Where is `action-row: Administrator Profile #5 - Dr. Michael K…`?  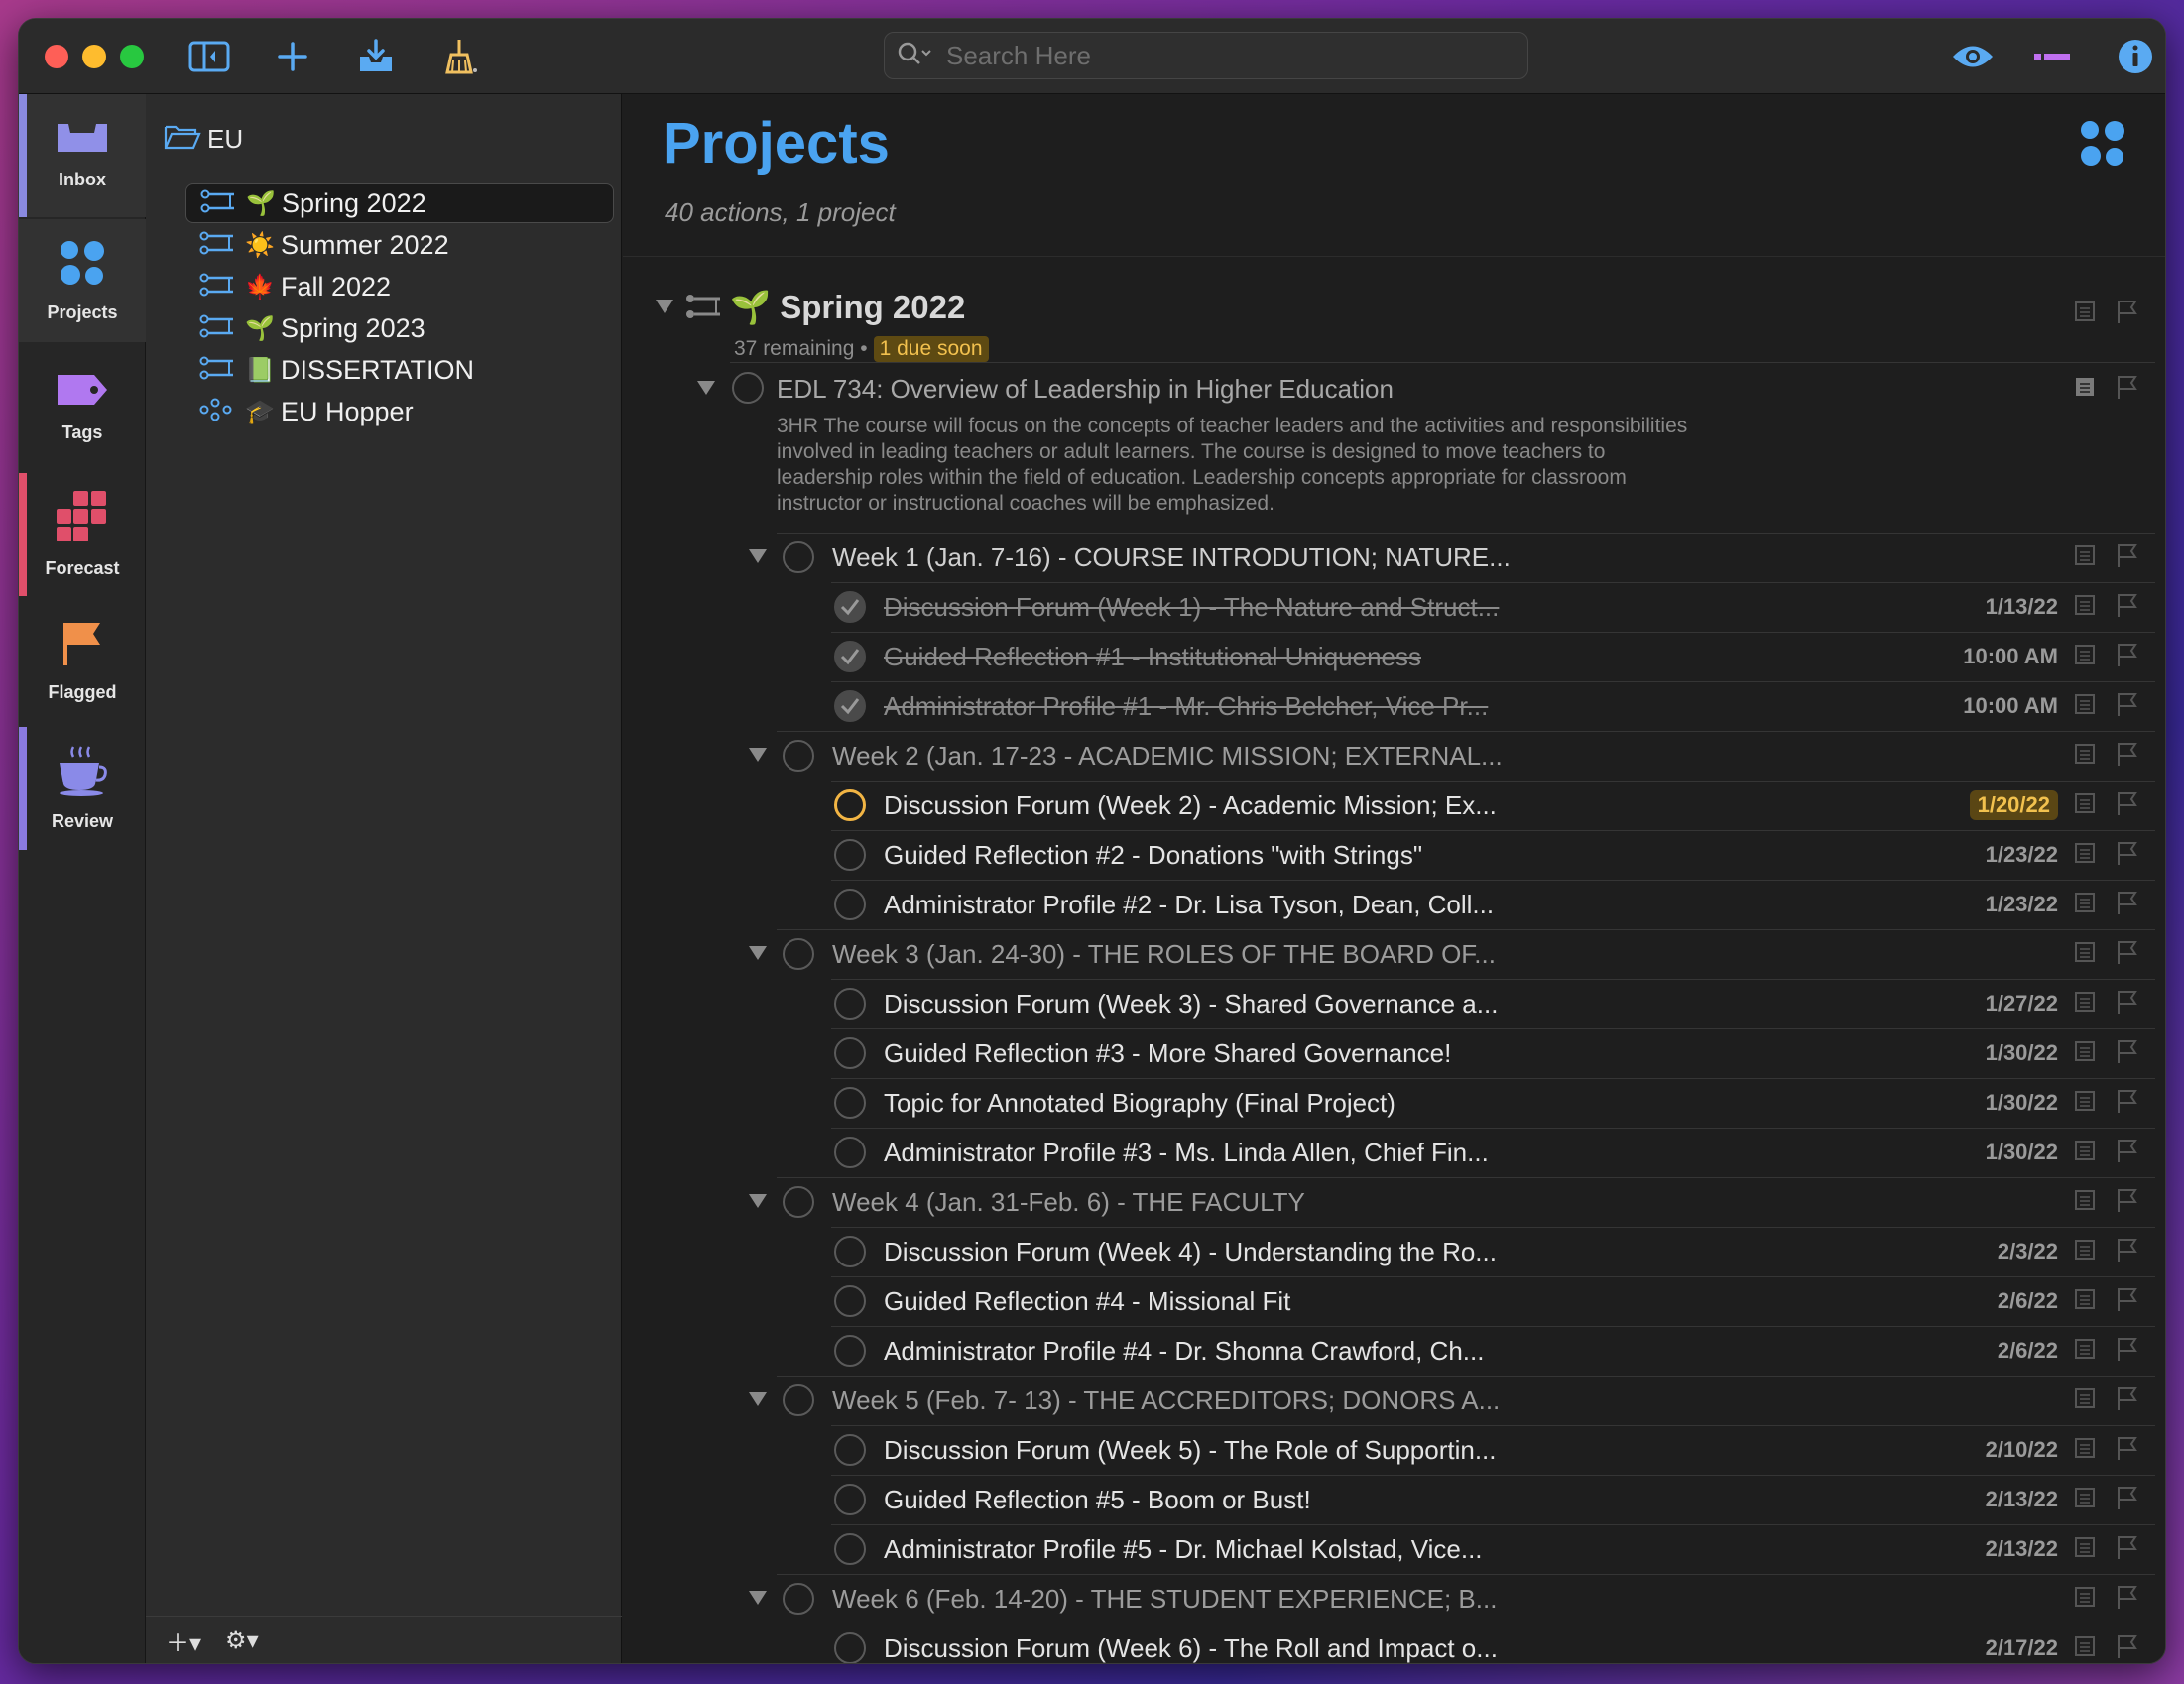
action-row: Administrator Profile #5 - Dr. Michael K… is located at coordinates (1394, 1549).